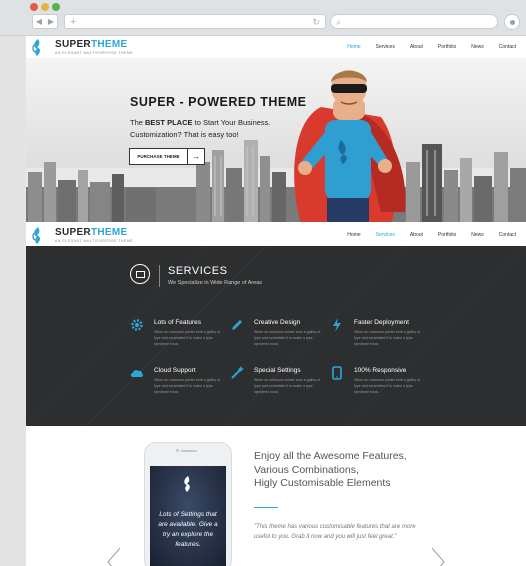 The height and width of the screenshot is (566, 526). What do you see at coordinates (114, 556) in the screenshot?
I see `chevron-left-icon` at bounding box center [114, 556].